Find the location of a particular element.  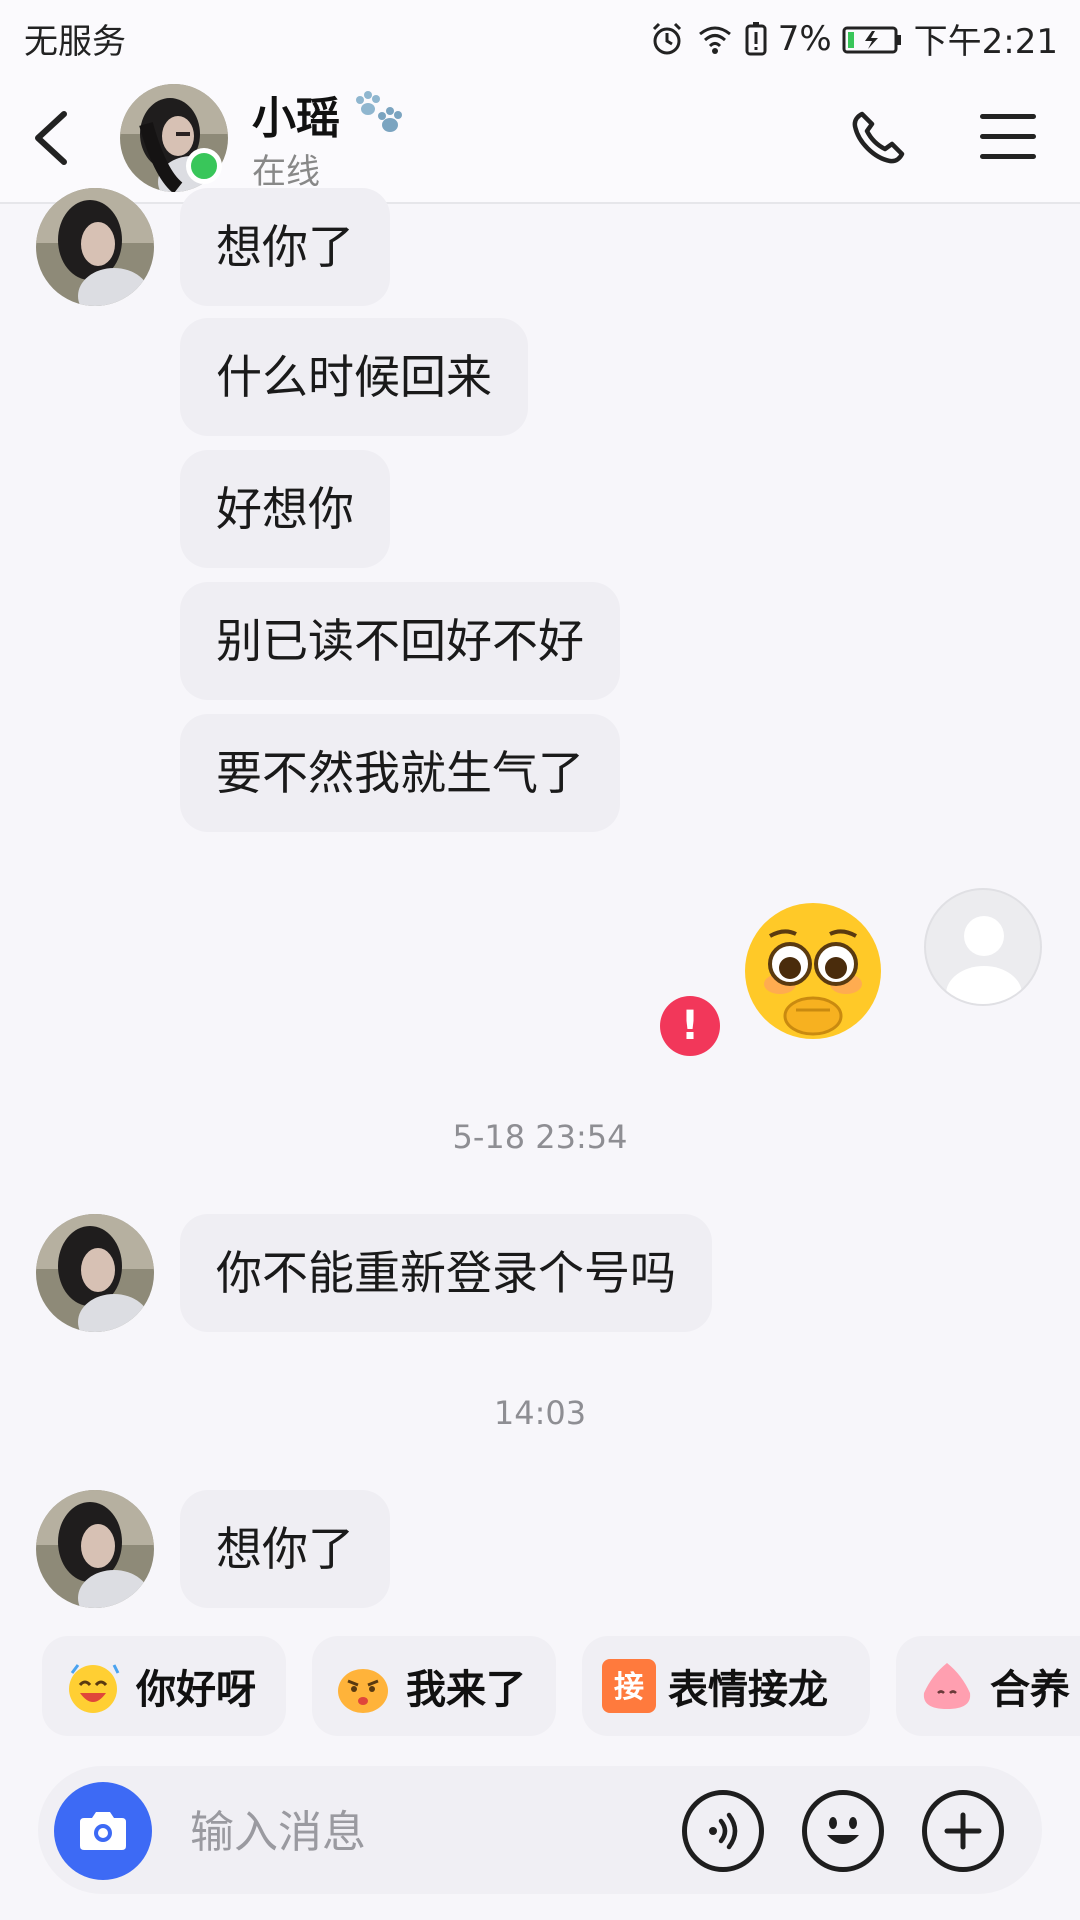

camera-icon is located at coordinates (103, 1831).